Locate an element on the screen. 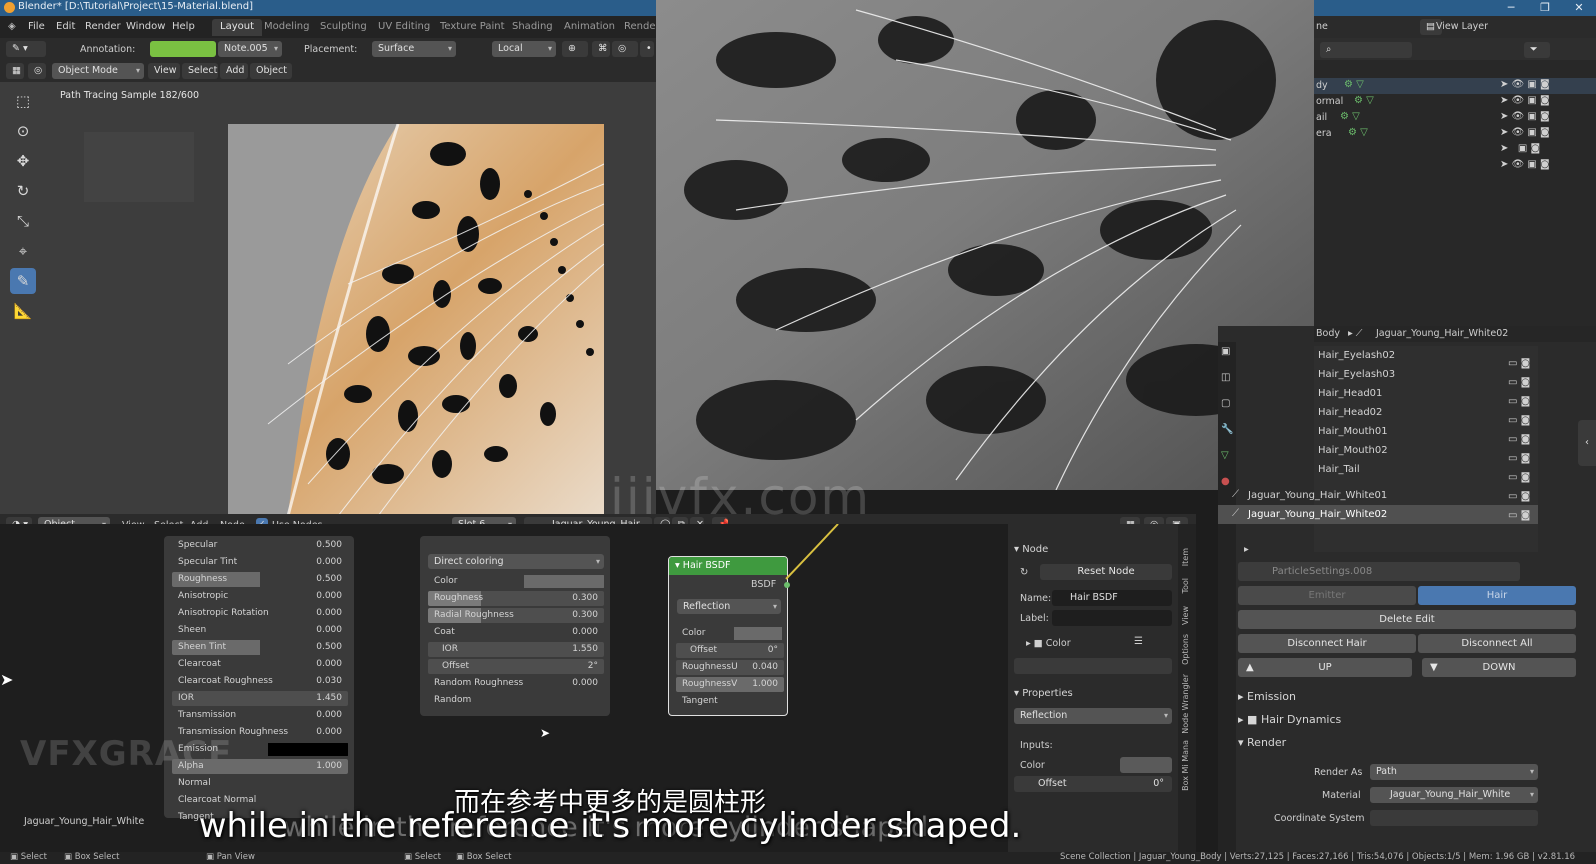 This screenshot has height=864, width=1596. menu-file: File is located at coordinates (36, 26).